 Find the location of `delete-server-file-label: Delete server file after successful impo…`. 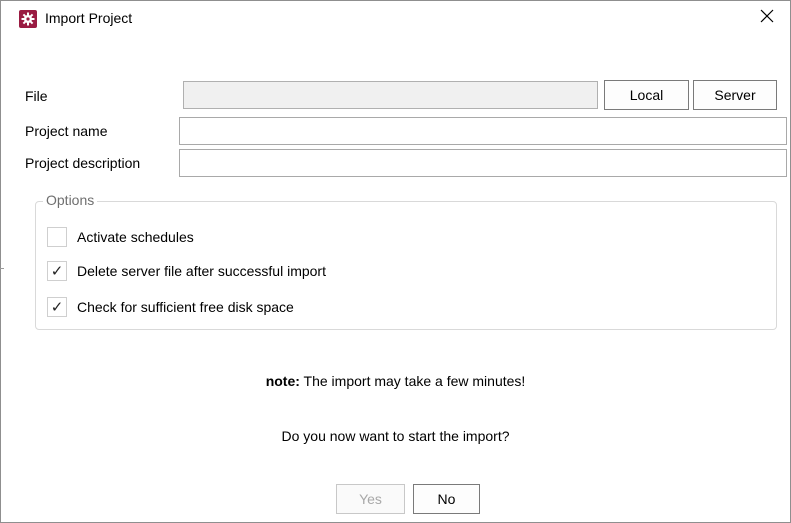

delete-server-file-label: Delete server file after successful impo… is located at coordinates (201, 271).